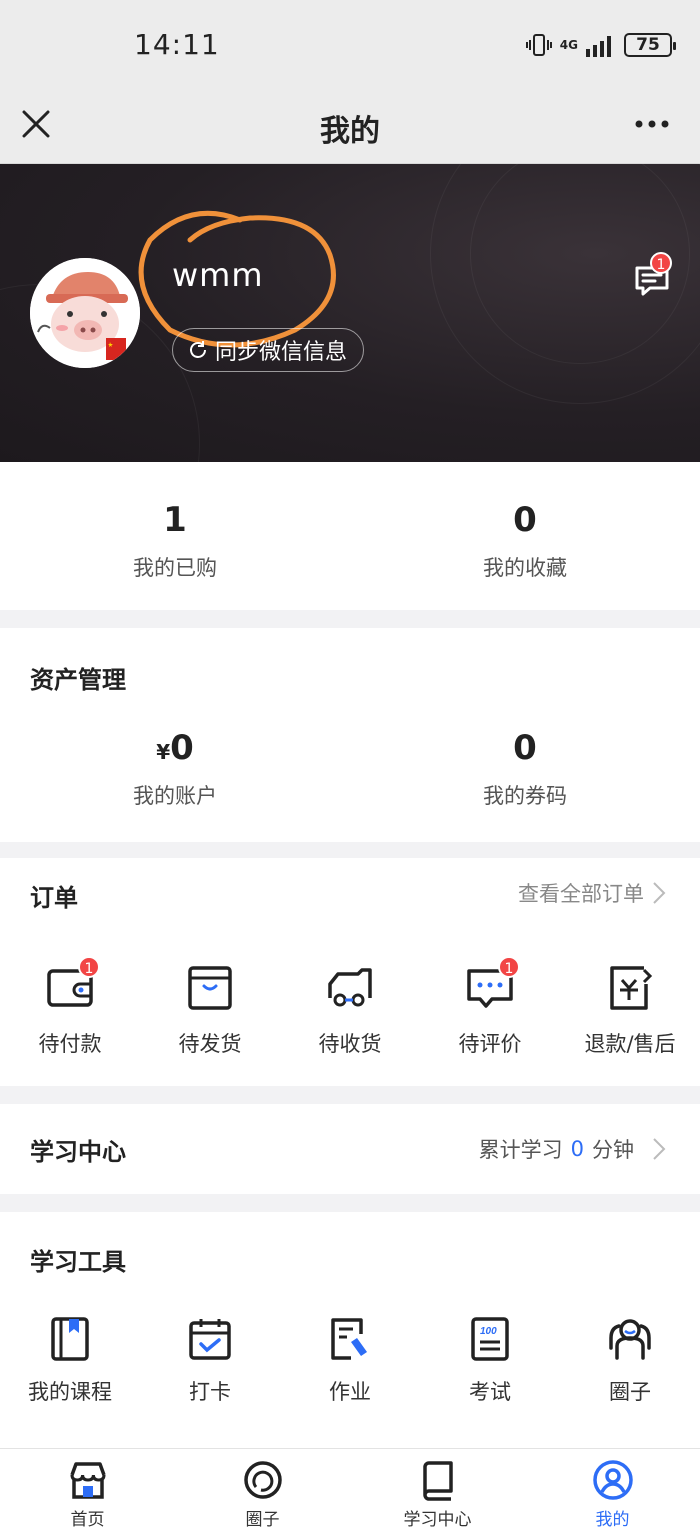  What do you see at coordinates (630, 1044) in the screenshot?
I see `order-item-label: 退款/售后` at bounding box center [630, 1044].